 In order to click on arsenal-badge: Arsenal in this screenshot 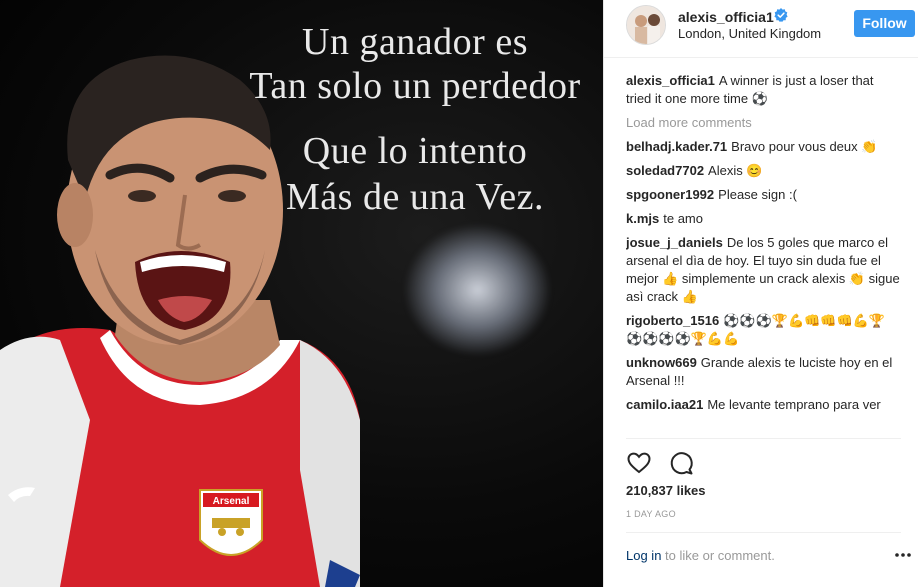, I will do `click(231, 522)`.